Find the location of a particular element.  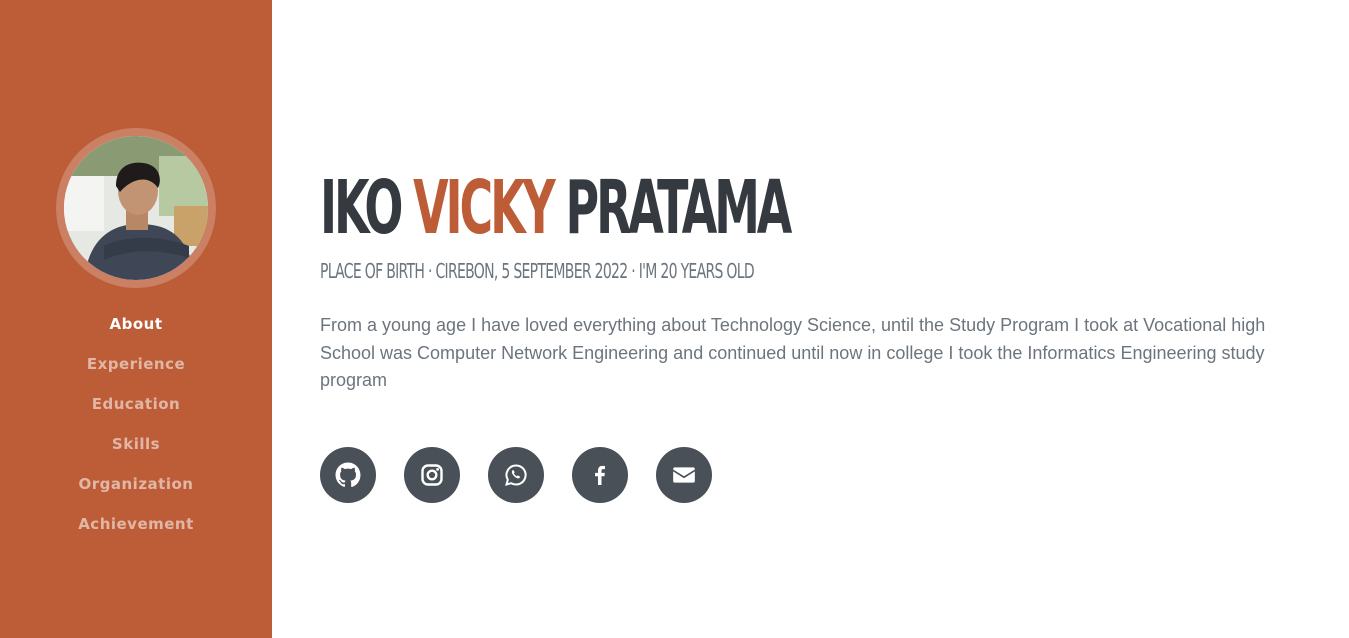

instagram-link is located at coordinates (432, 475).